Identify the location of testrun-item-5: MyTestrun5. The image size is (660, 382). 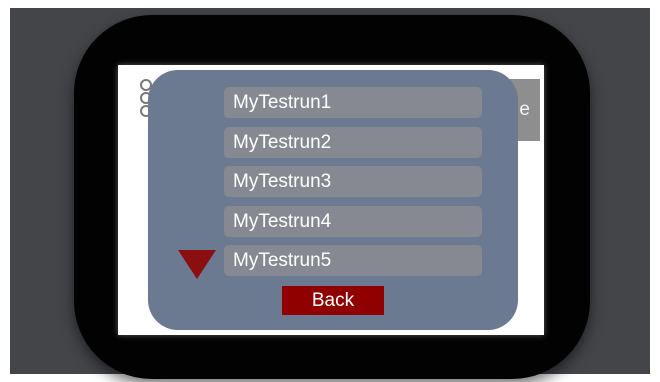
(353, 260).